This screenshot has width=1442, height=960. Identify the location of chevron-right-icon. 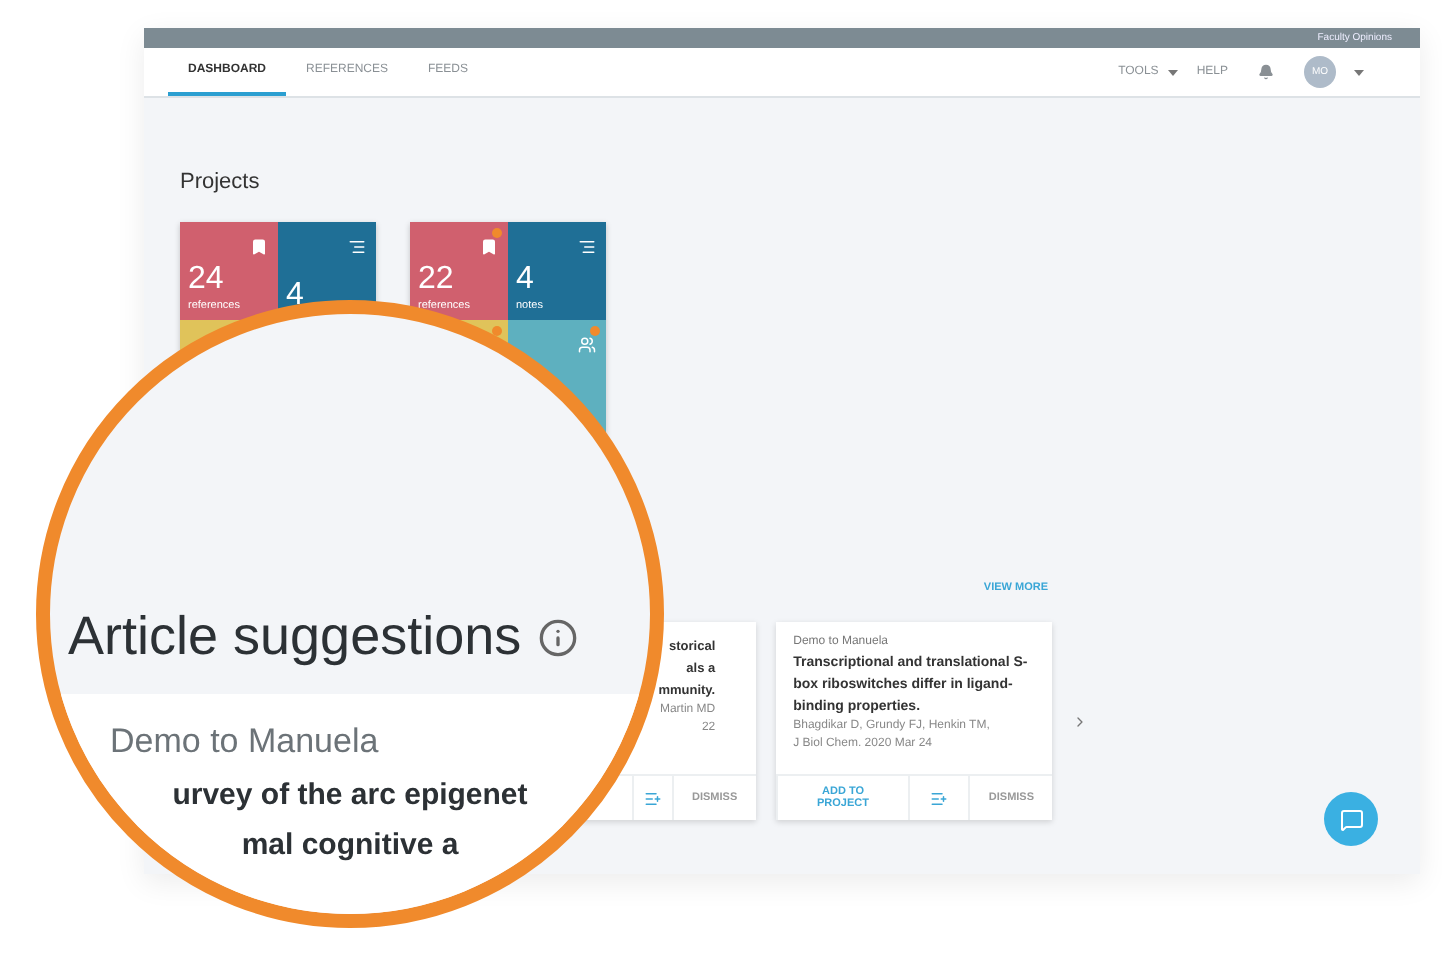
(1080, 721).